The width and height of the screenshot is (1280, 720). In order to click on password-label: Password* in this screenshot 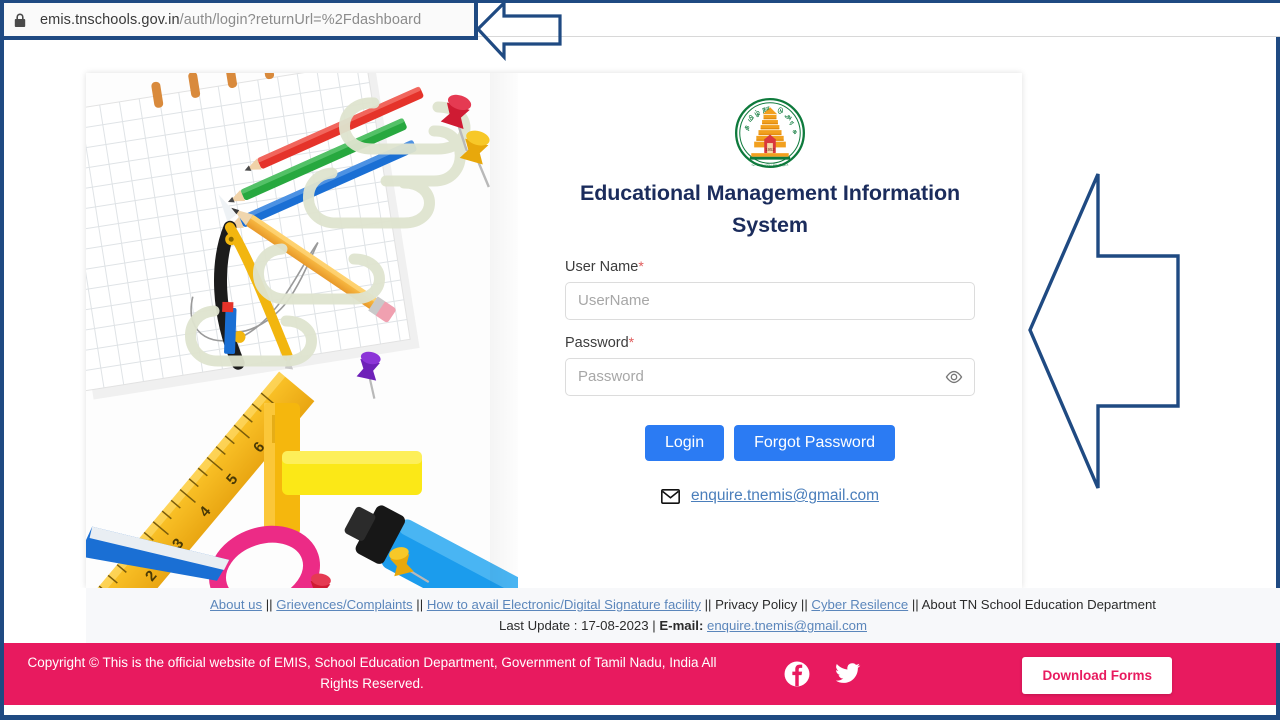, I will do `click(770, 342)`.